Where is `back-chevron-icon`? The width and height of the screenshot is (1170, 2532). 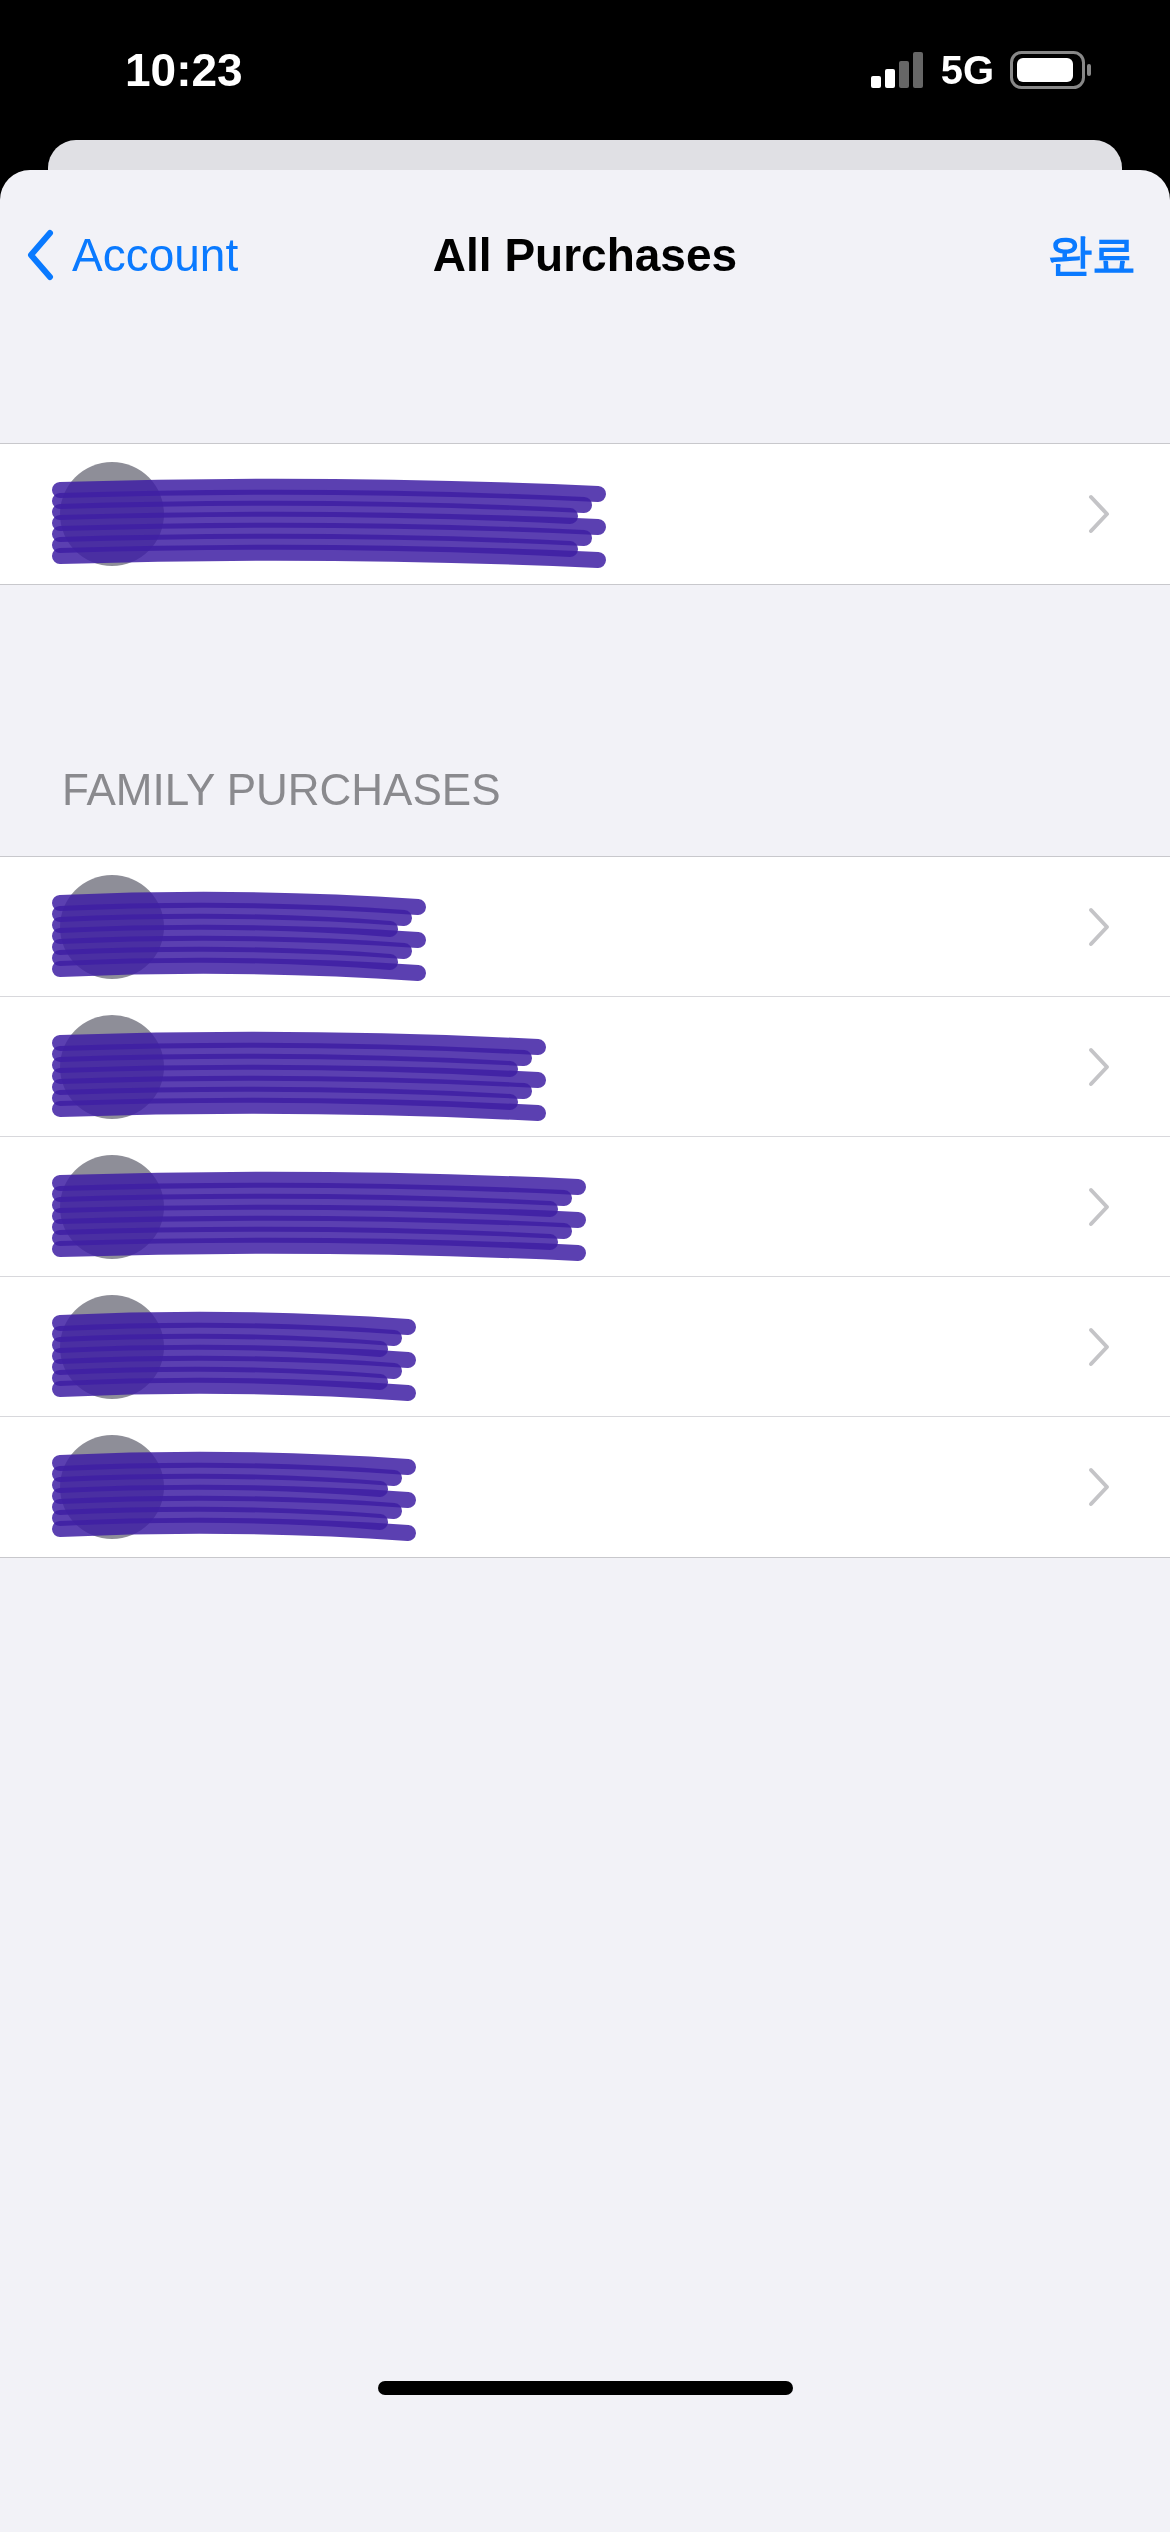
back-chevron-icon is located at coordinates (40, 255).